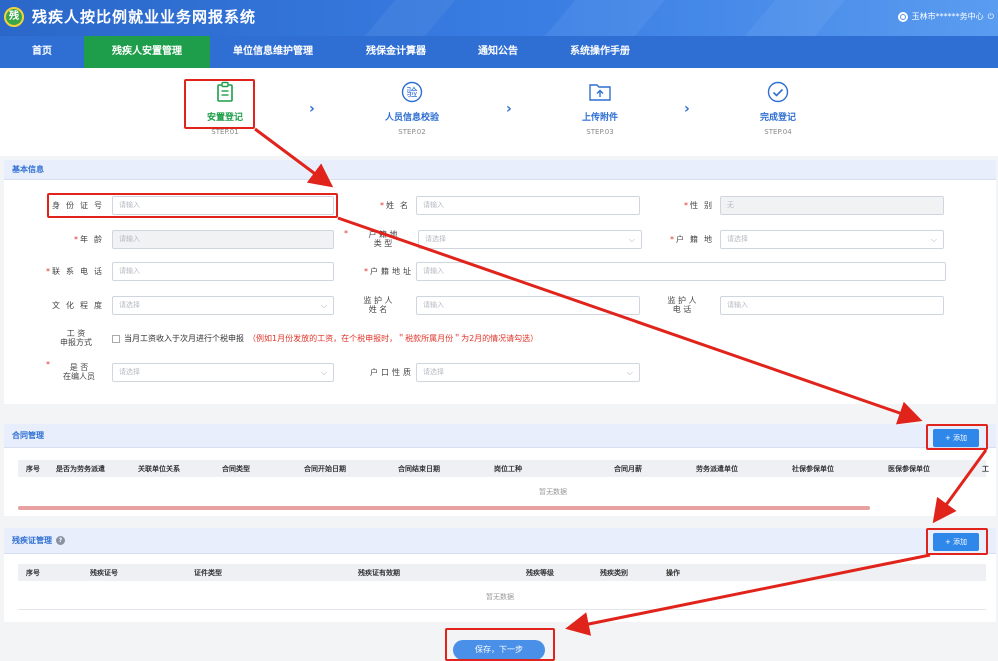  I want to click on address-input: 请输入, so click(681, 271).